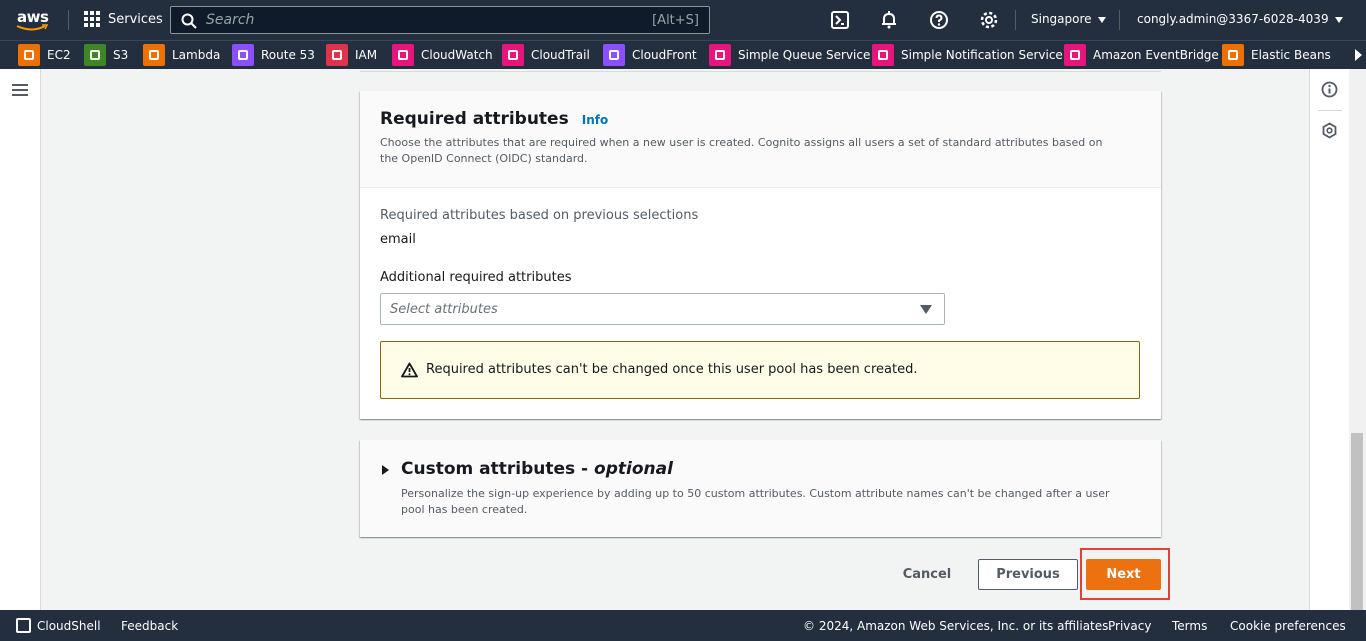  I want to click on s3-icon, so click(95, 55).